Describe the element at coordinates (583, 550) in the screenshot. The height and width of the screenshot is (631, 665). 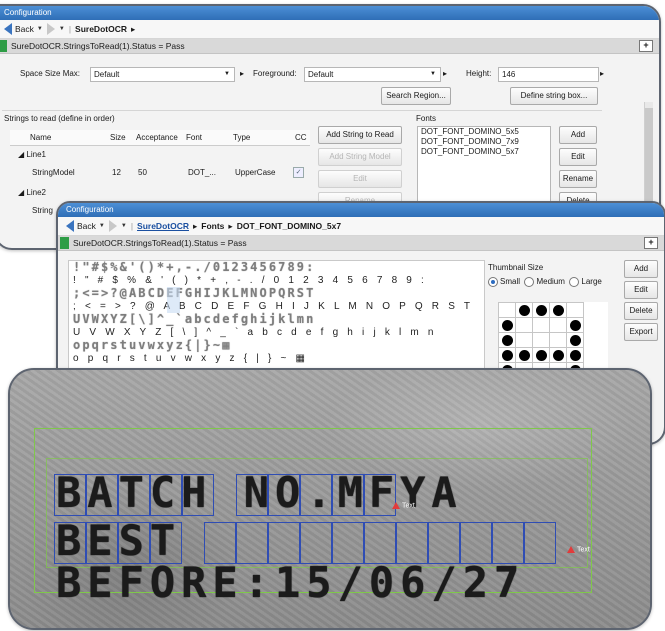
I see `marker-label: Text` at that location.